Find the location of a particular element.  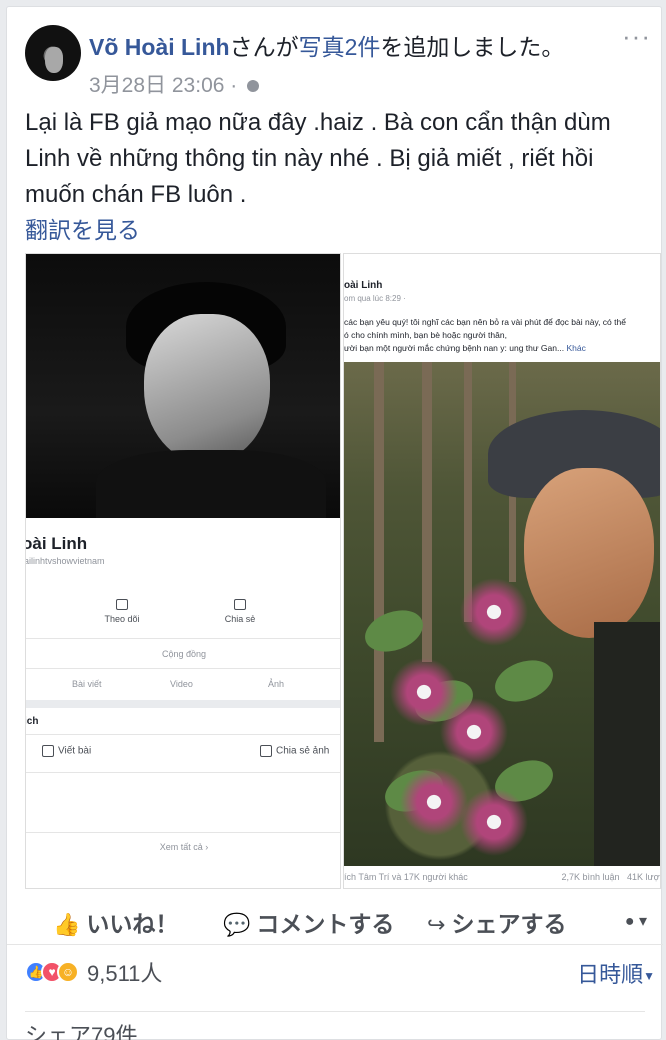

header-tail: を追加しました。 is located at coordinates (472, 47).